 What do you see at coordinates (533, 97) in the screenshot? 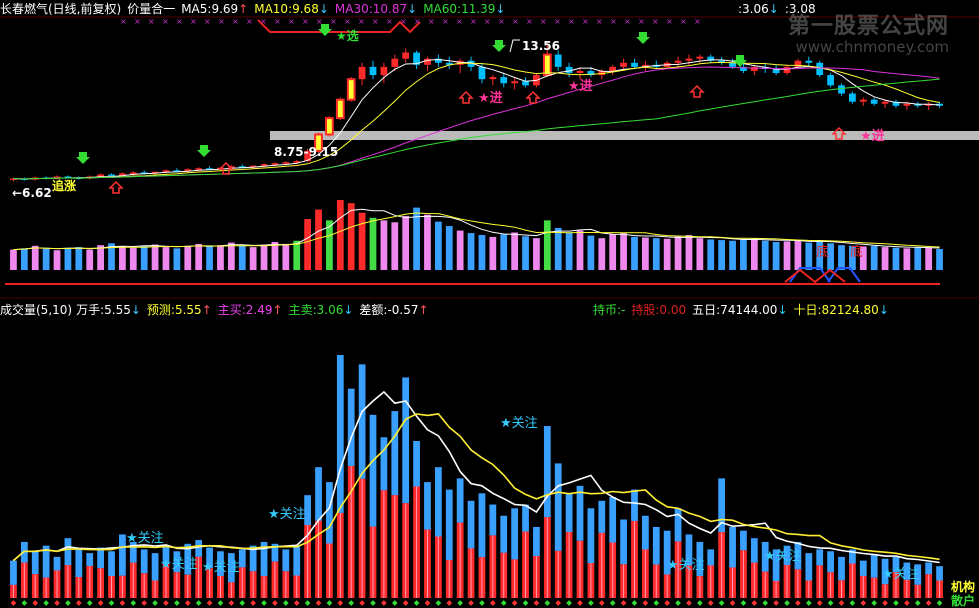
I see `sell-signal-icon` at bounding box center [533, 97].